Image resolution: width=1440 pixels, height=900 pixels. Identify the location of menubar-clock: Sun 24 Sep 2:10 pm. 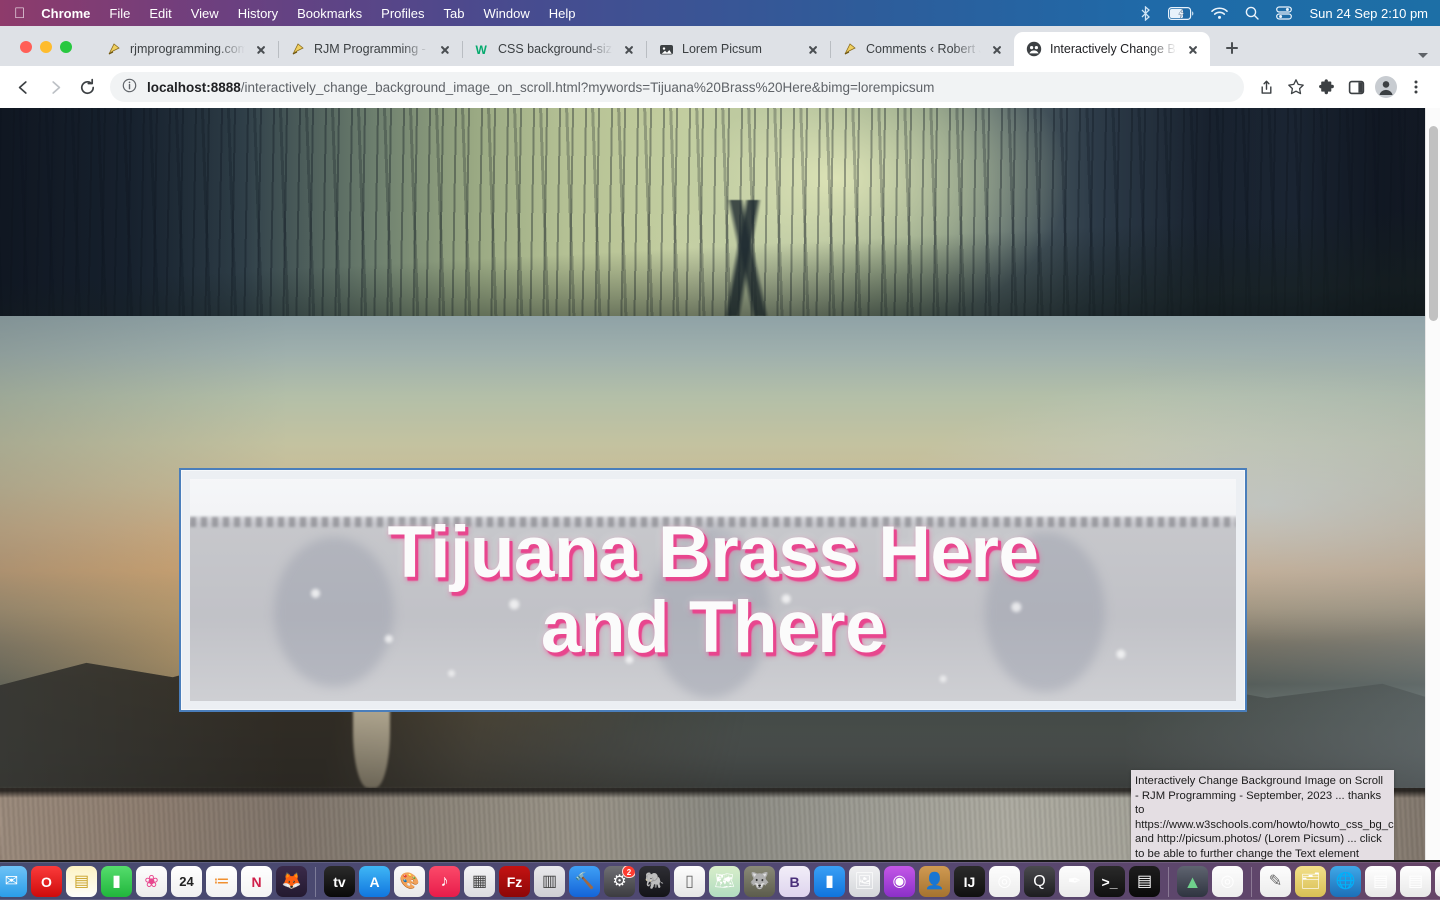
(1368, 13).